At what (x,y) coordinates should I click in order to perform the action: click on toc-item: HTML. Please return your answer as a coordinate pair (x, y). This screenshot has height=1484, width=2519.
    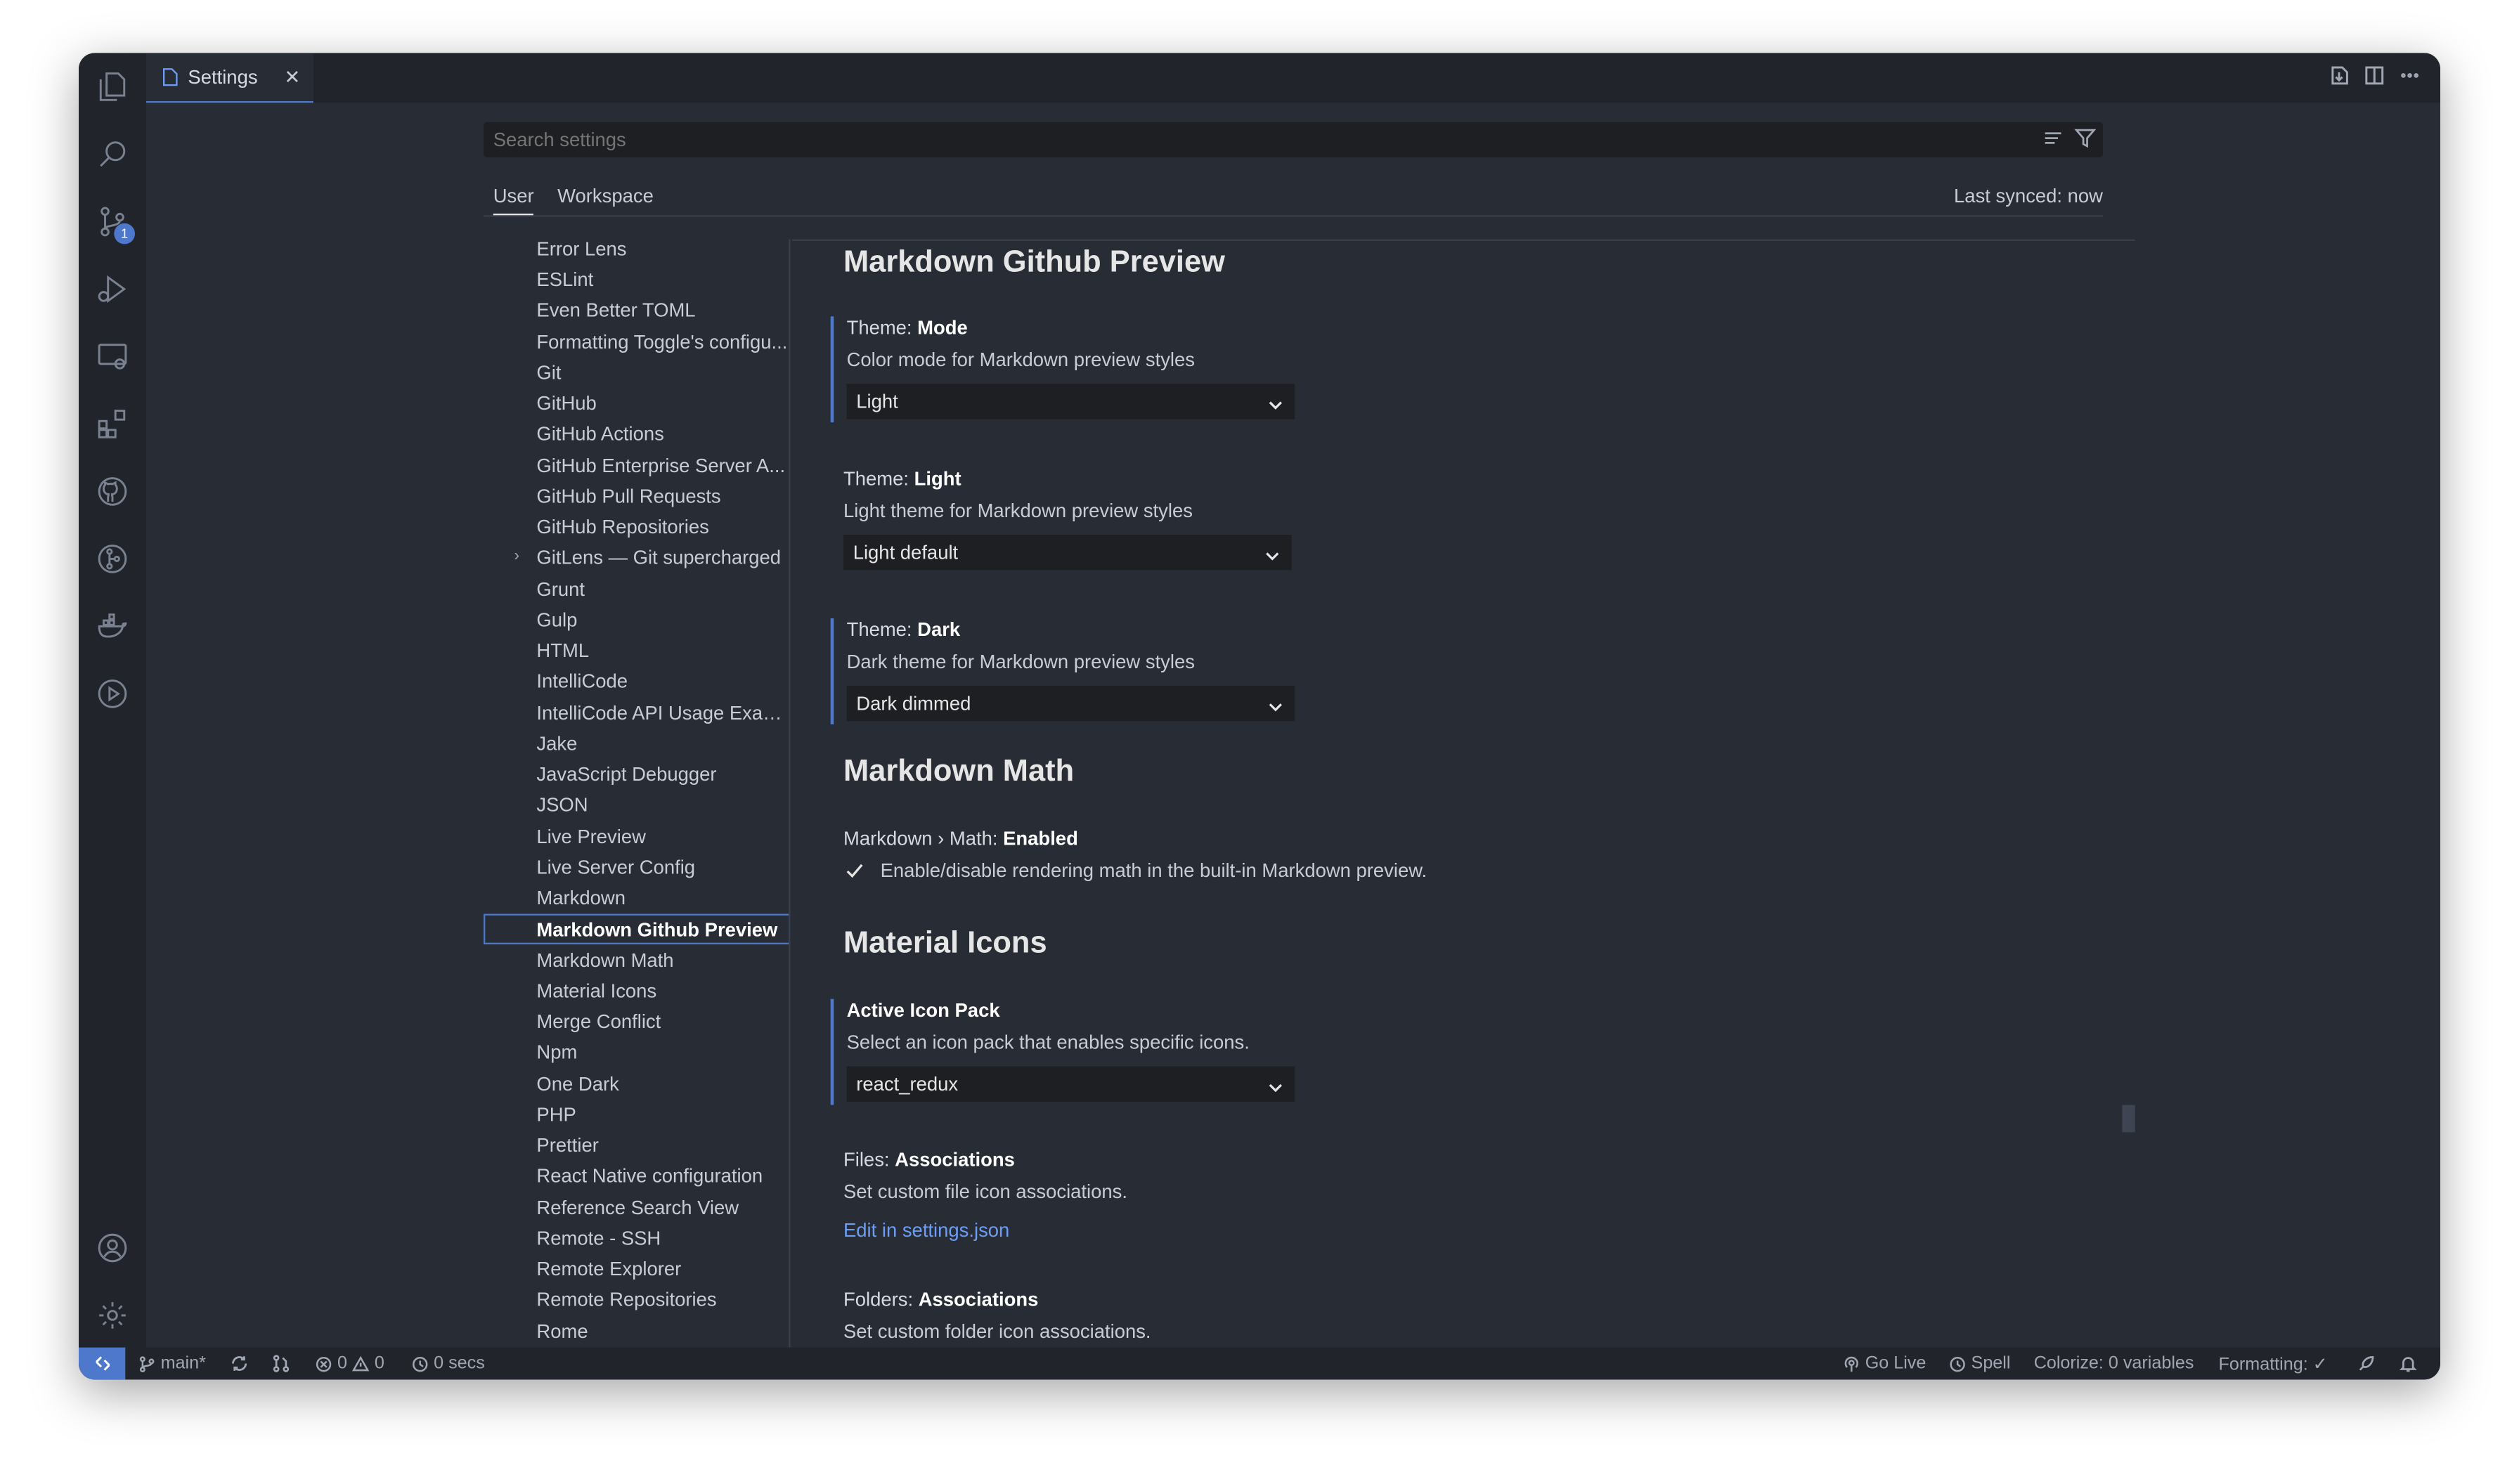
    Looking at the image, I should click on (636, 651).